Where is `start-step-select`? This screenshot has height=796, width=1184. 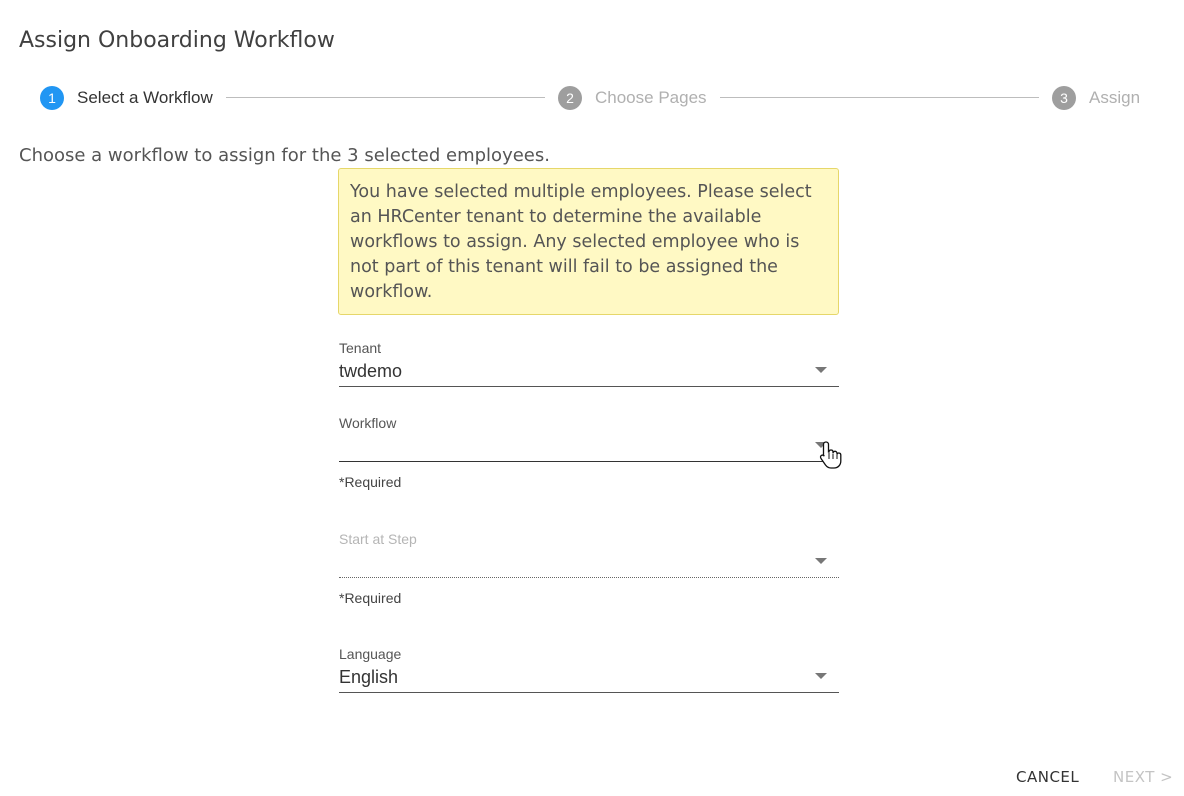 start-step-select is located at coordinates (589, 562).